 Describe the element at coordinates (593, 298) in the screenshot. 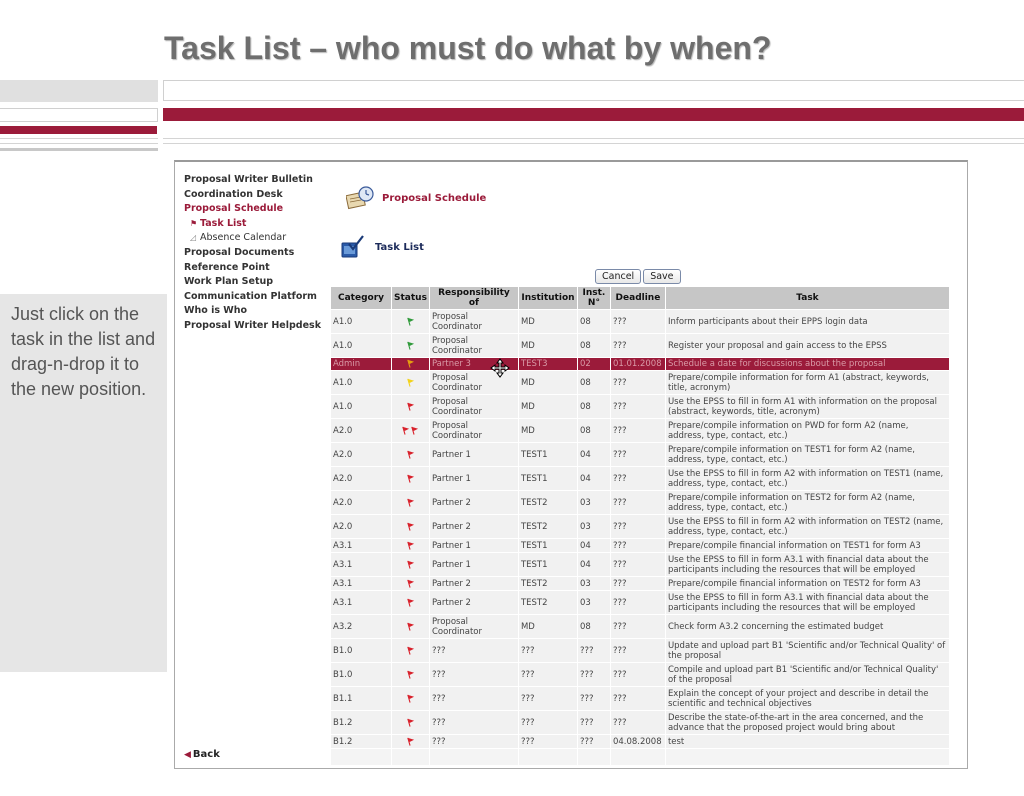

I see `column-header: Inst. N°` at that location.